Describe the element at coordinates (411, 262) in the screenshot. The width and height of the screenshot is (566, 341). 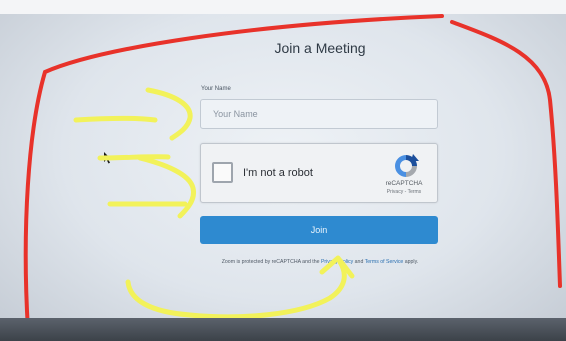
I see `notice-suffix: apply.` at that location.